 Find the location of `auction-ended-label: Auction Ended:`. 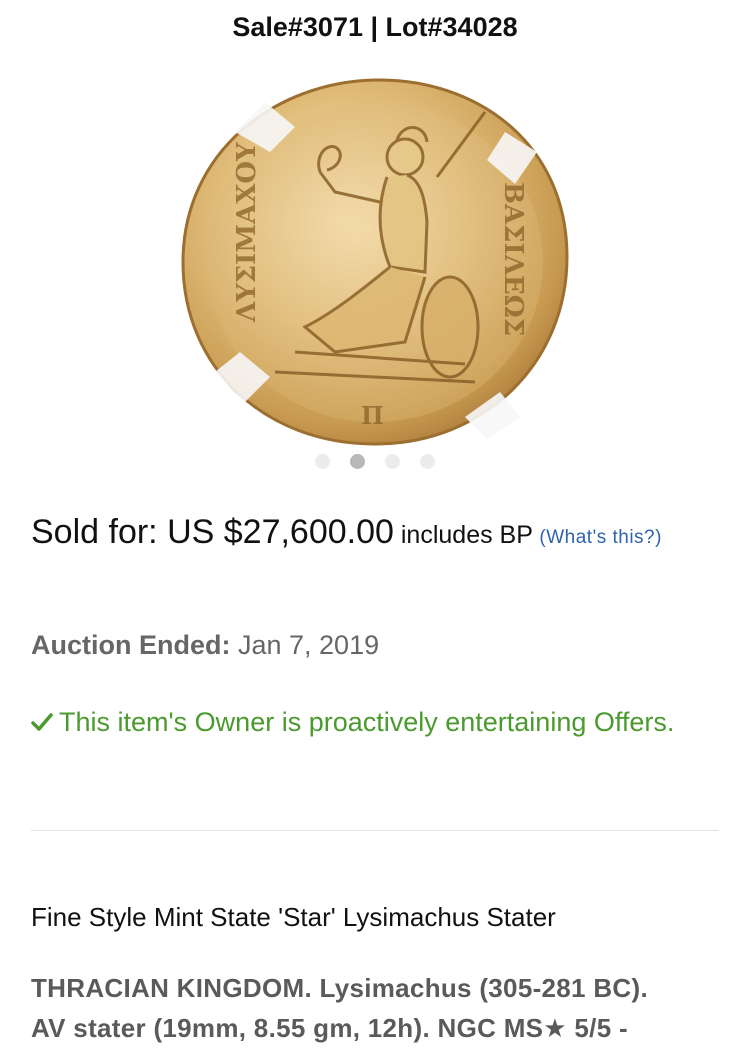

auction-ended-label: Auction Ended: is located at coordinates (131, 645).